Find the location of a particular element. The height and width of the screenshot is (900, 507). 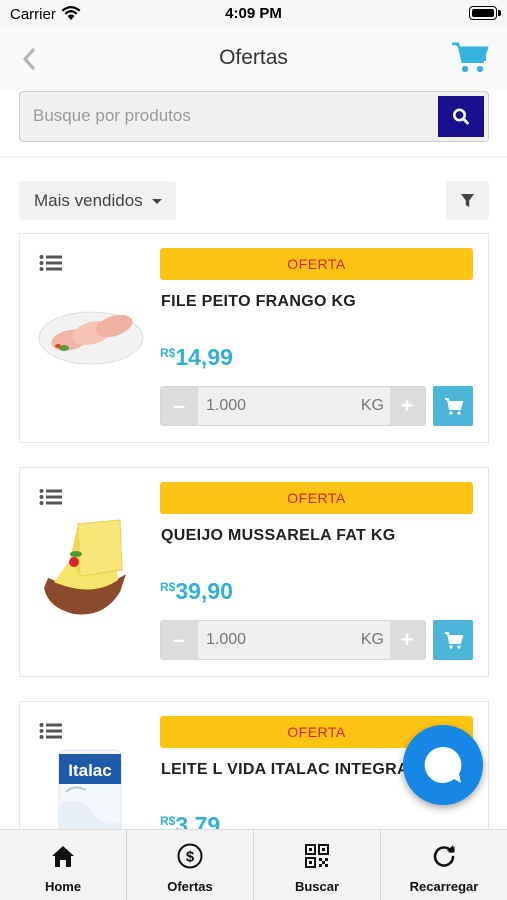

page-title: Ofertas is located at coordinates (253, 57).